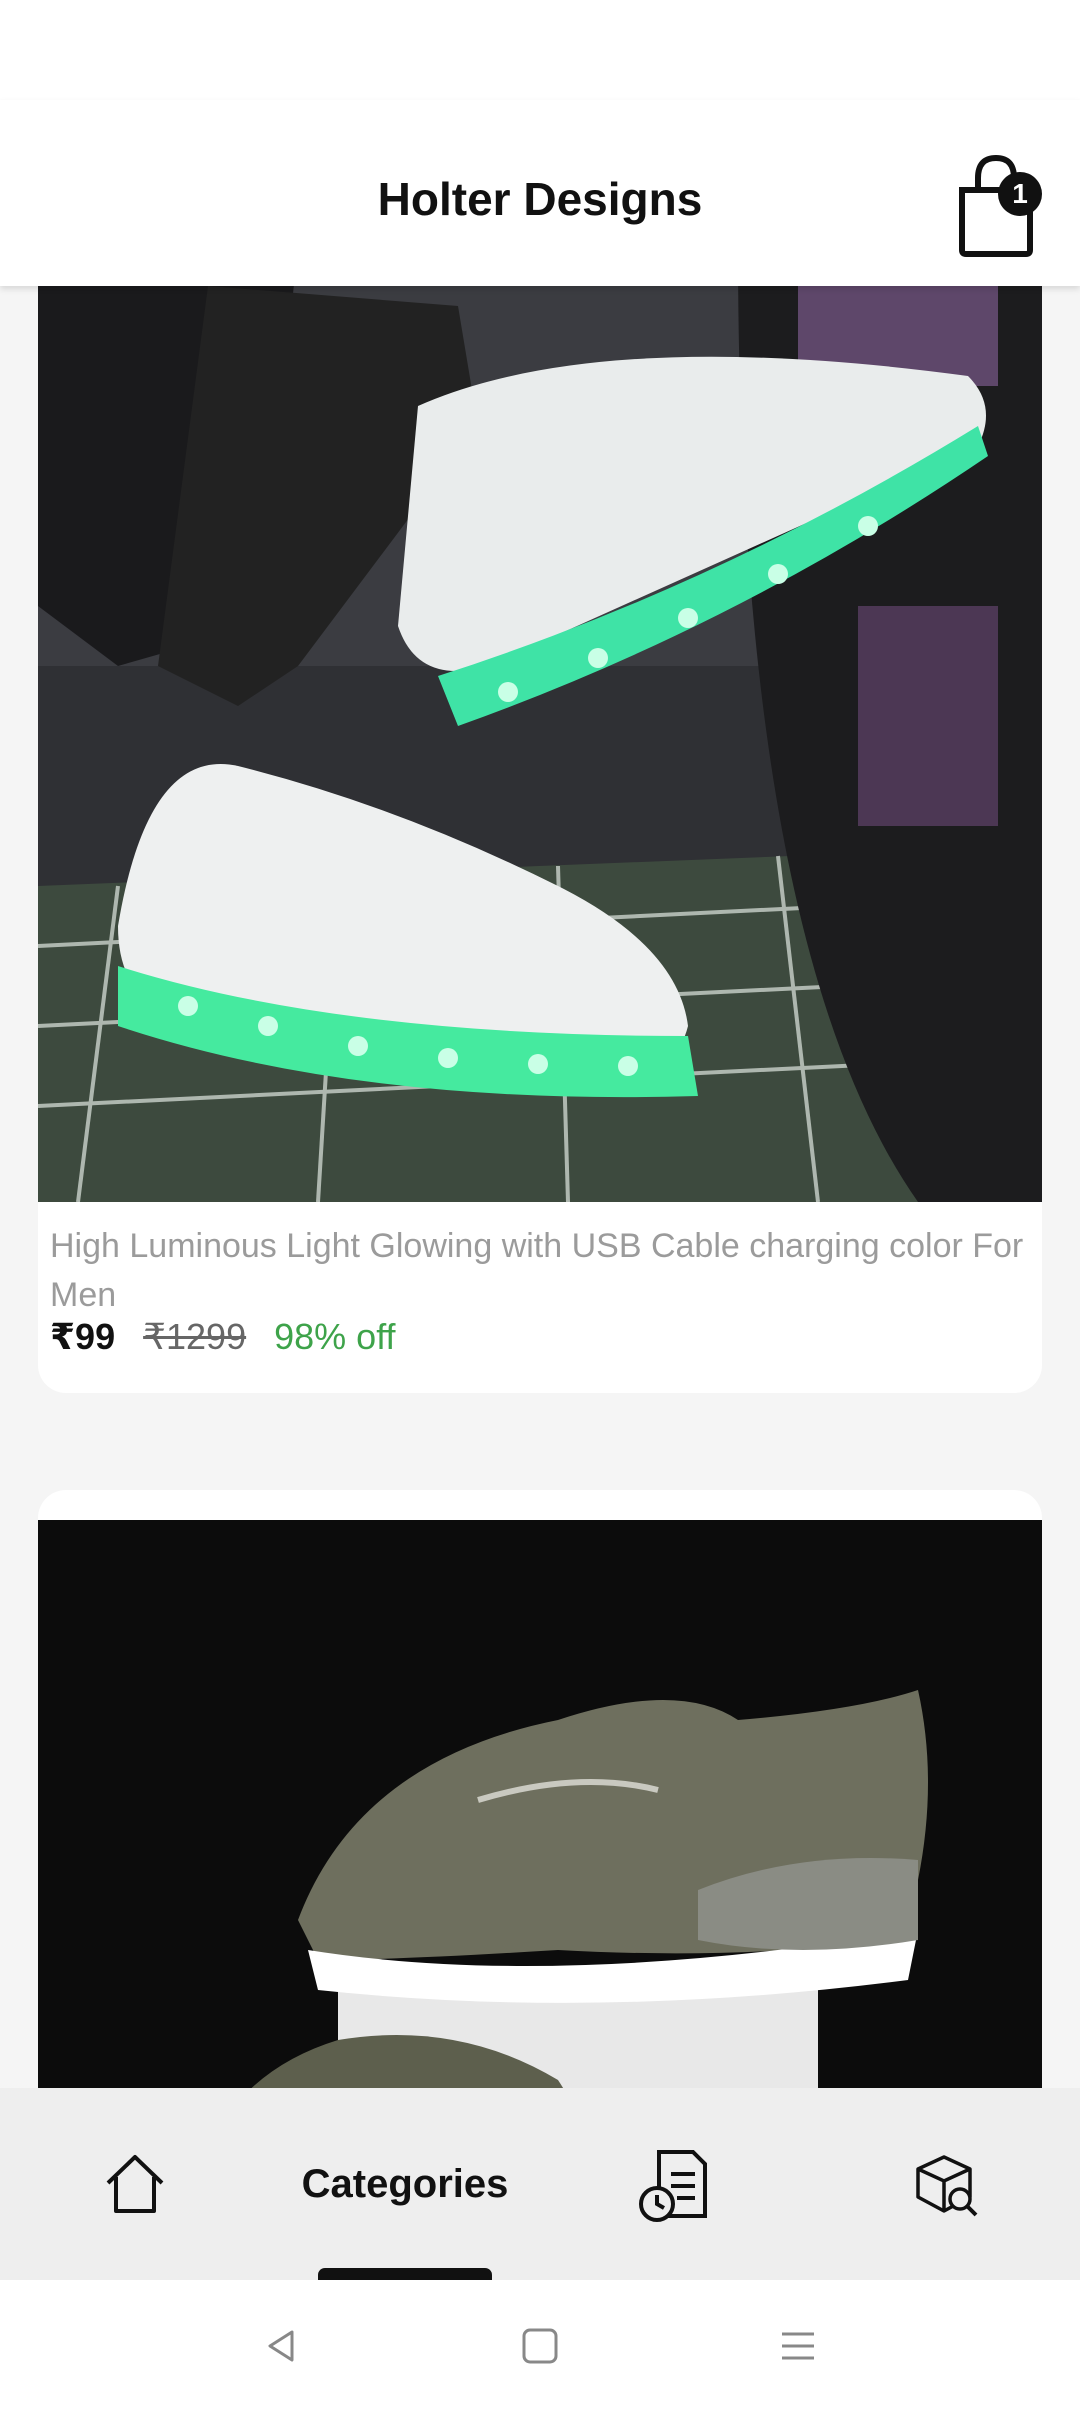 Image resolution: width=1080 pixels, height=2412 pixels. Describe the element at coordinates (540, 50) in the screenshot. I see `status-bar` at that location.